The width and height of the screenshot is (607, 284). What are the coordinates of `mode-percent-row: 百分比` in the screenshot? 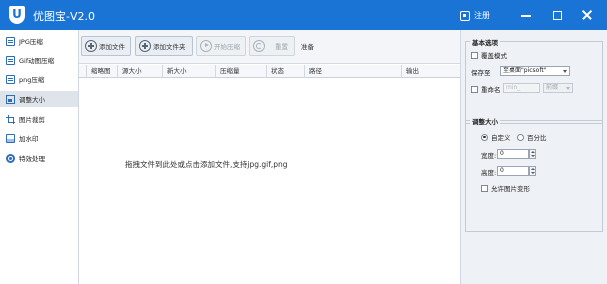 It's located at (532, 137).